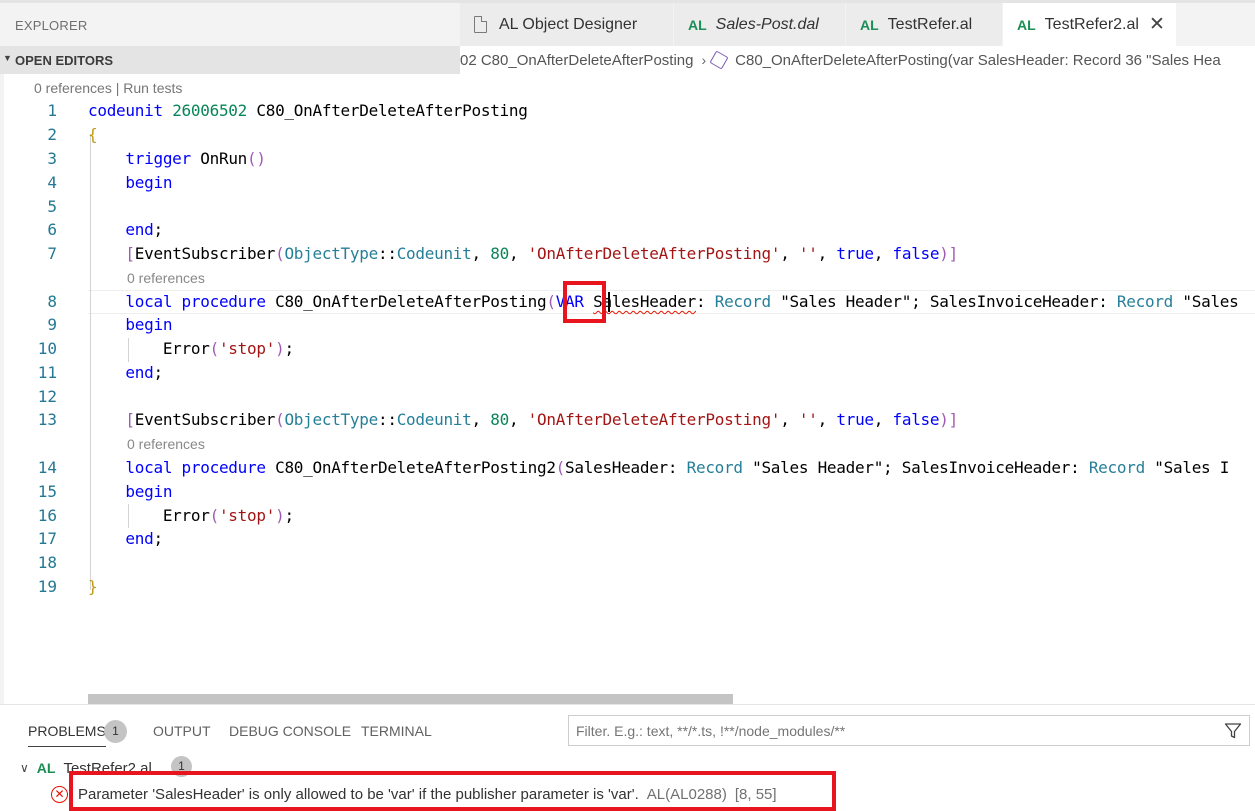  I want to click on line-number: 8, so click(52, 301).